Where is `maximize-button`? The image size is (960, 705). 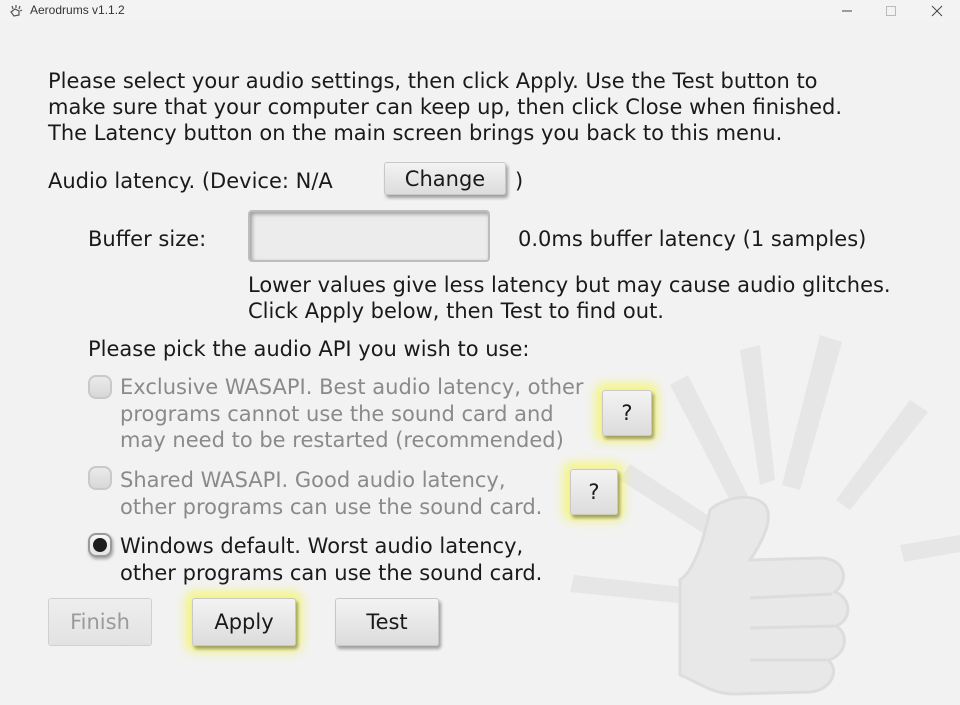
maximize-button is located at coordinates (891, 11).